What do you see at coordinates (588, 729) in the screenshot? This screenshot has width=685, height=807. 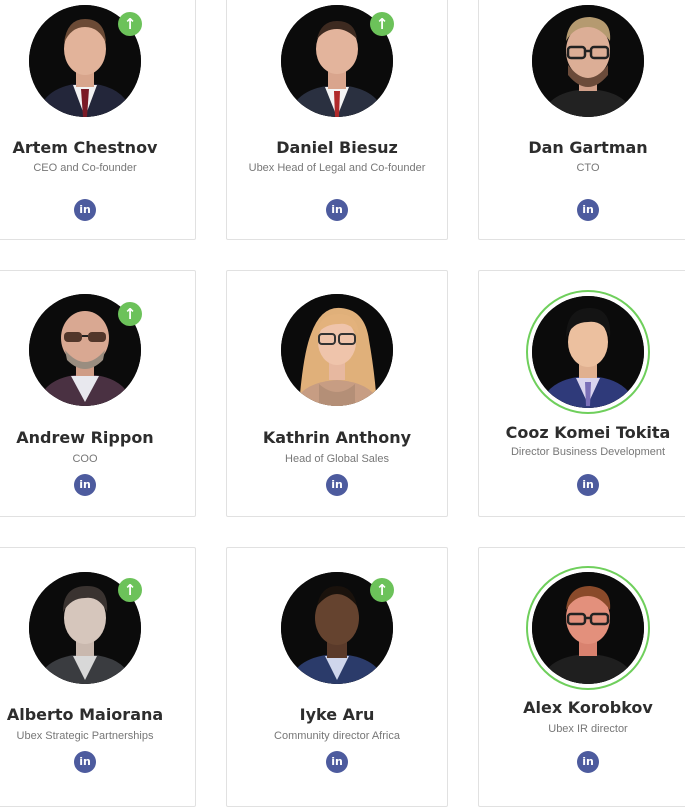 I see `member-role: Ubex IR director` at bounding box center [588, 729].